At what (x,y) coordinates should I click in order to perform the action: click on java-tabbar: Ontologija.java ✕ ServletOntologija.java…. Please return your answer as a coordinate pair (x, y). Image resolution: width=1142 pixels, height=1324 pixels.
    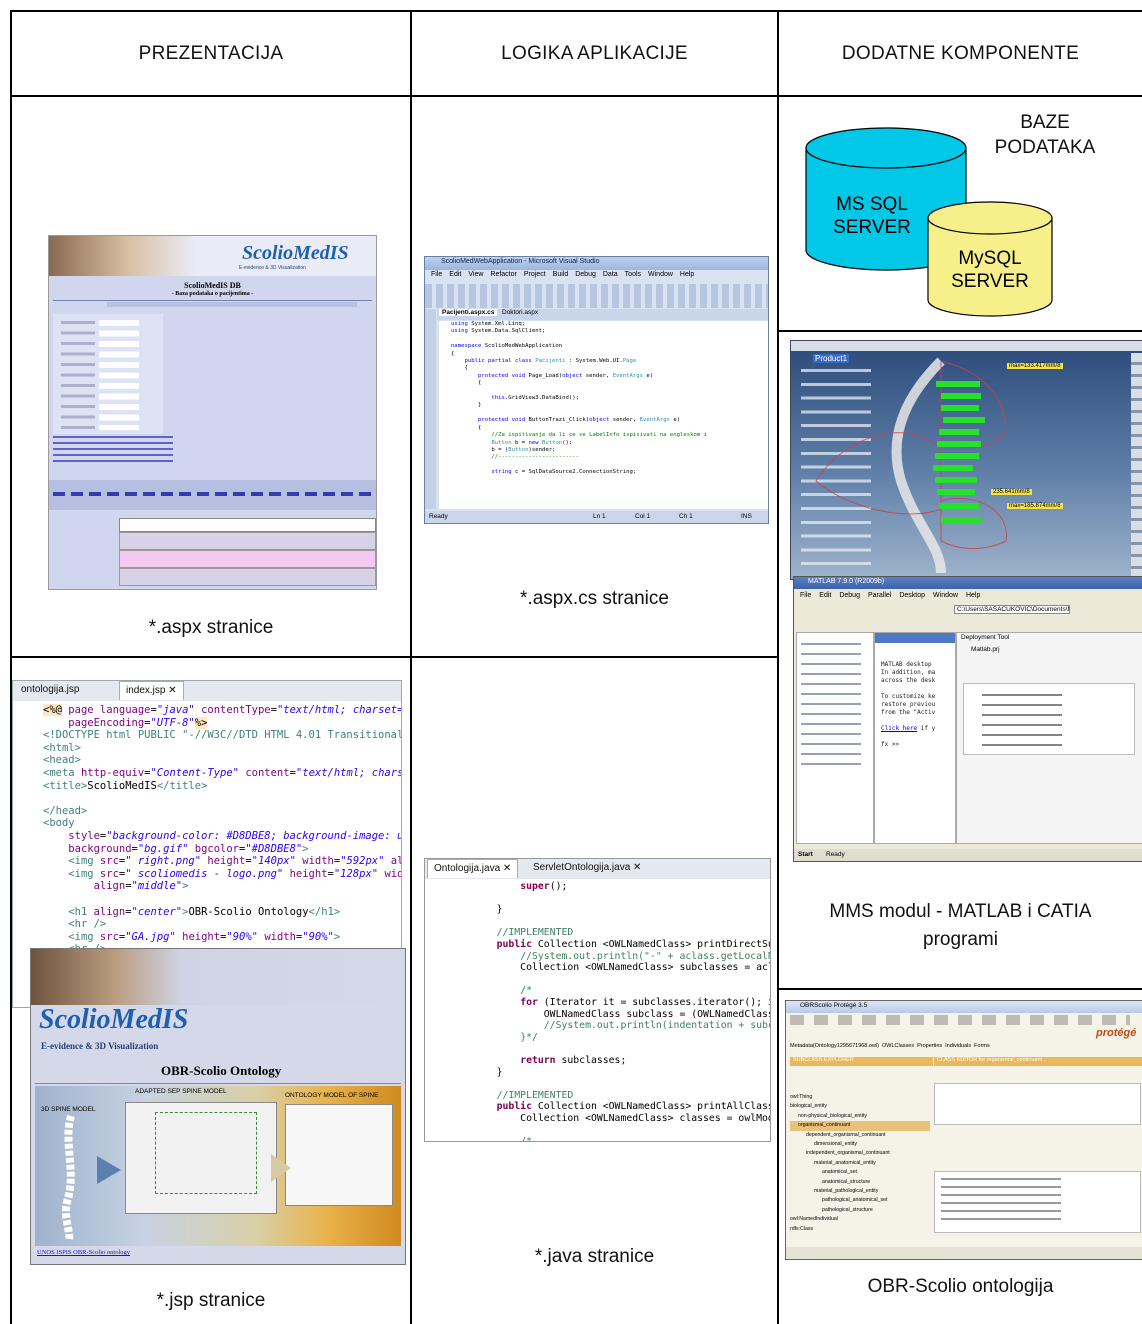
    Looking at the image, I should click on (597, 869).